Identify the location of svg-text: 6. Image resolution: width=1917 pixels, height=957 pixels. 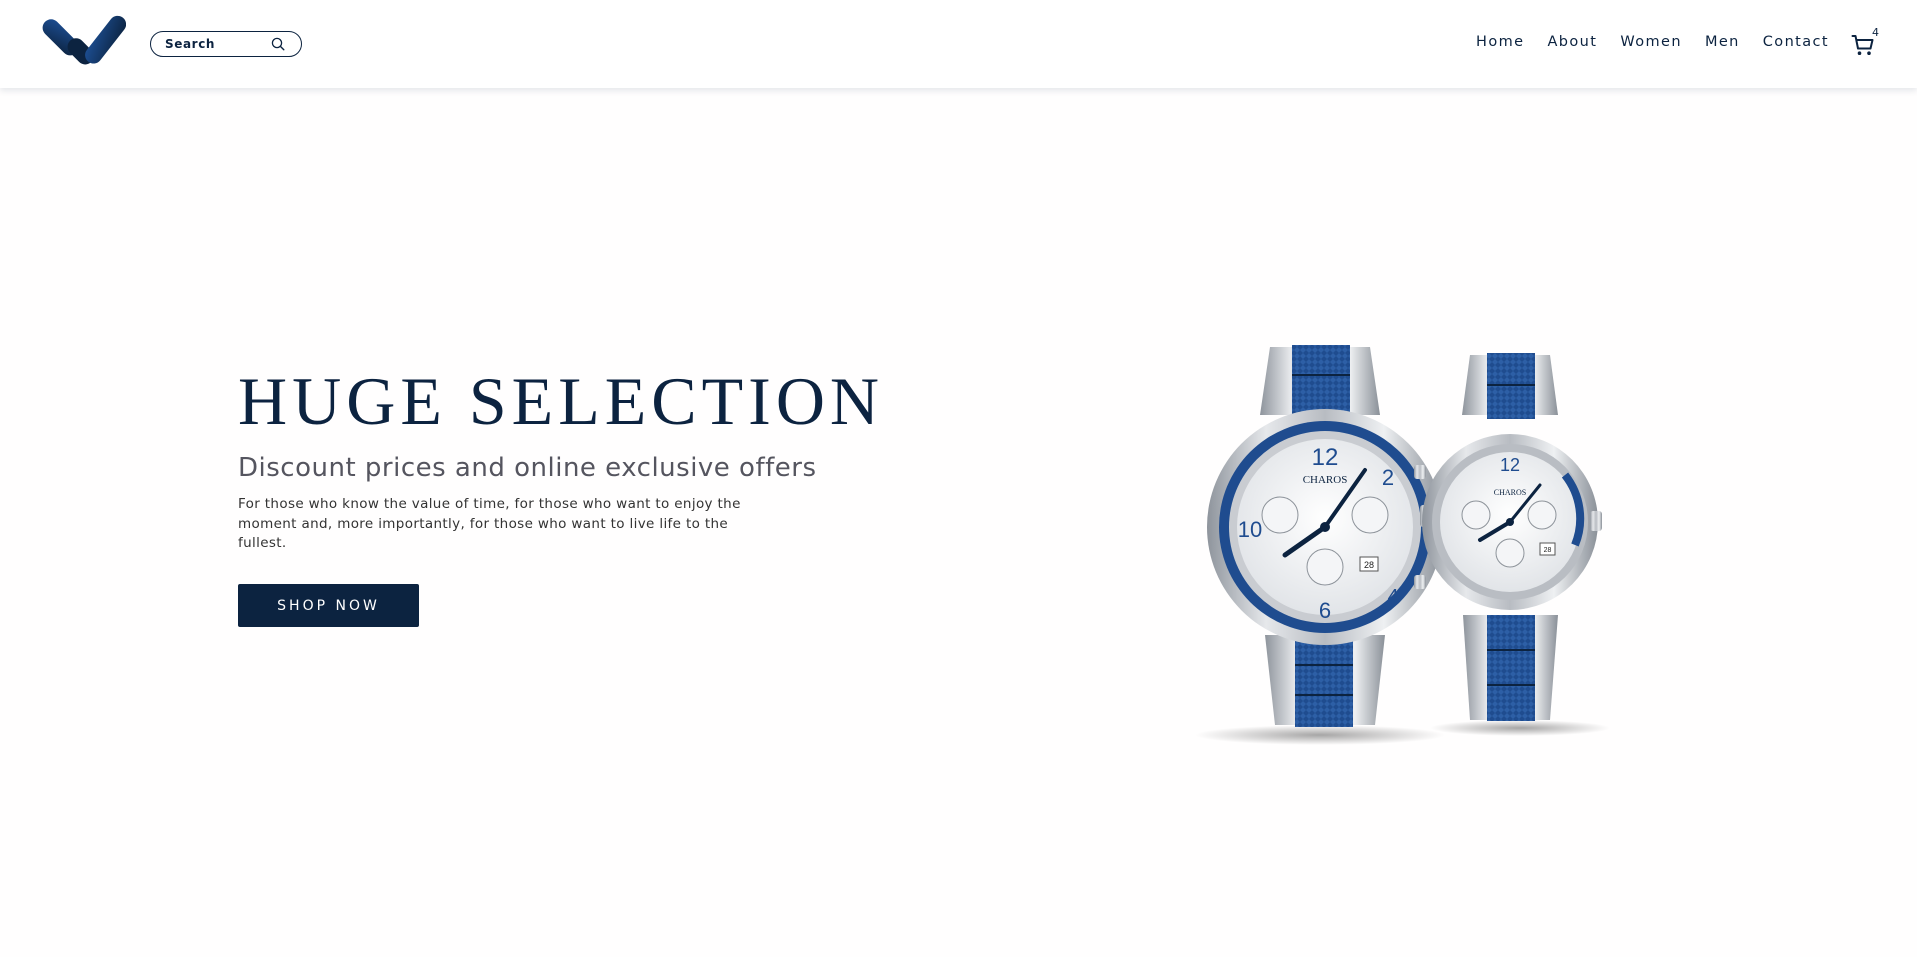
(1325, 610).